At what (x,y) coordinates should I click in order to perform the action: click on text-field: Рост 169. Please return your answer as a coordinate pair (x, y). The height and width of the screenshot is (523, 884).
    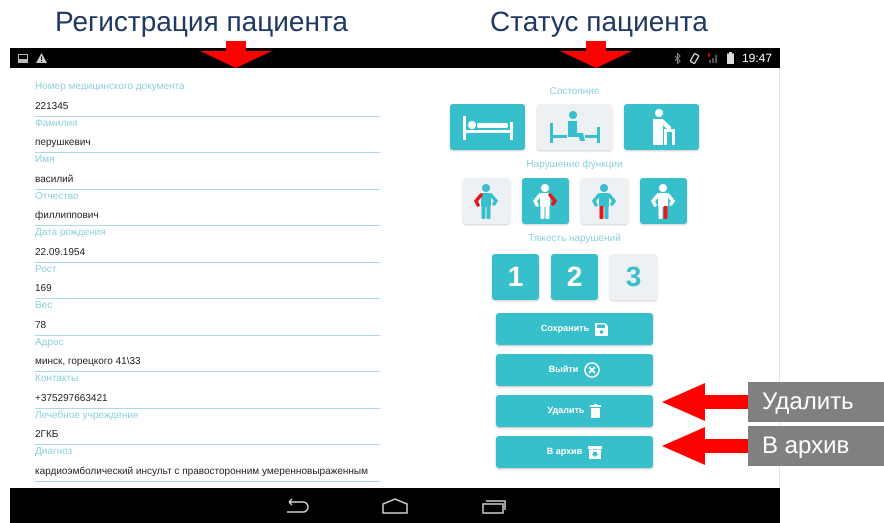
    Looking at the image, I should click on (207, 280).